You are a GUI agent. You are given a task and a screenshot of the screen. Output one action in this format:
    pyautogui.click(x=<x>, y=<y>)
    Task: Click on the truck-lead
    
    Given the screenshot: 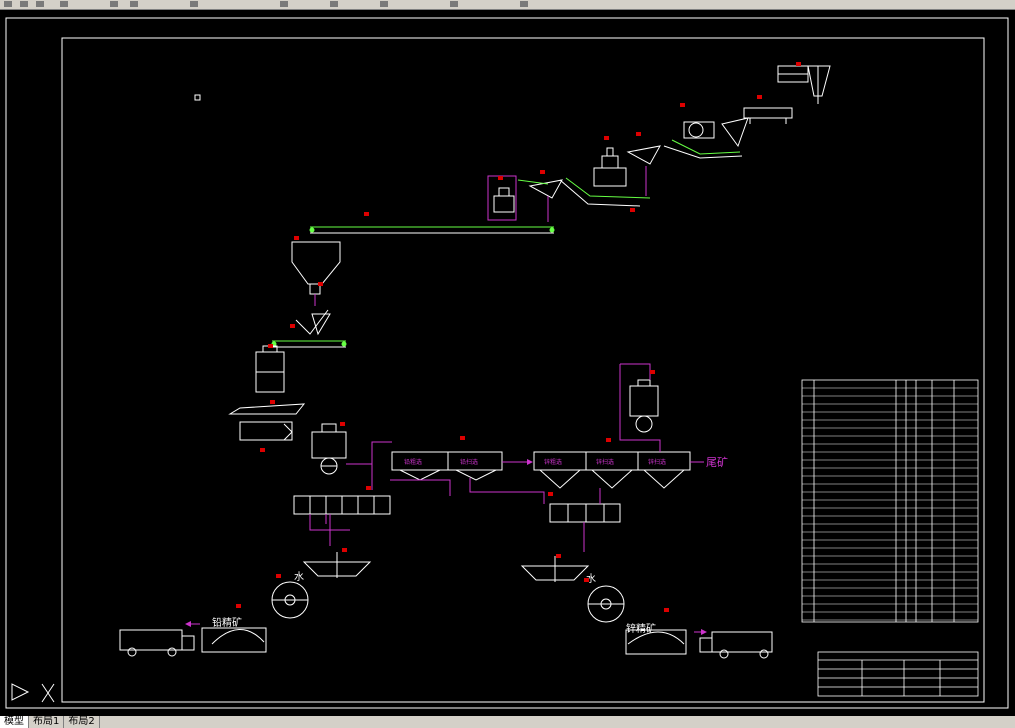 What is the action you would take?
    pyautogui.click(x=157, y=643)
    